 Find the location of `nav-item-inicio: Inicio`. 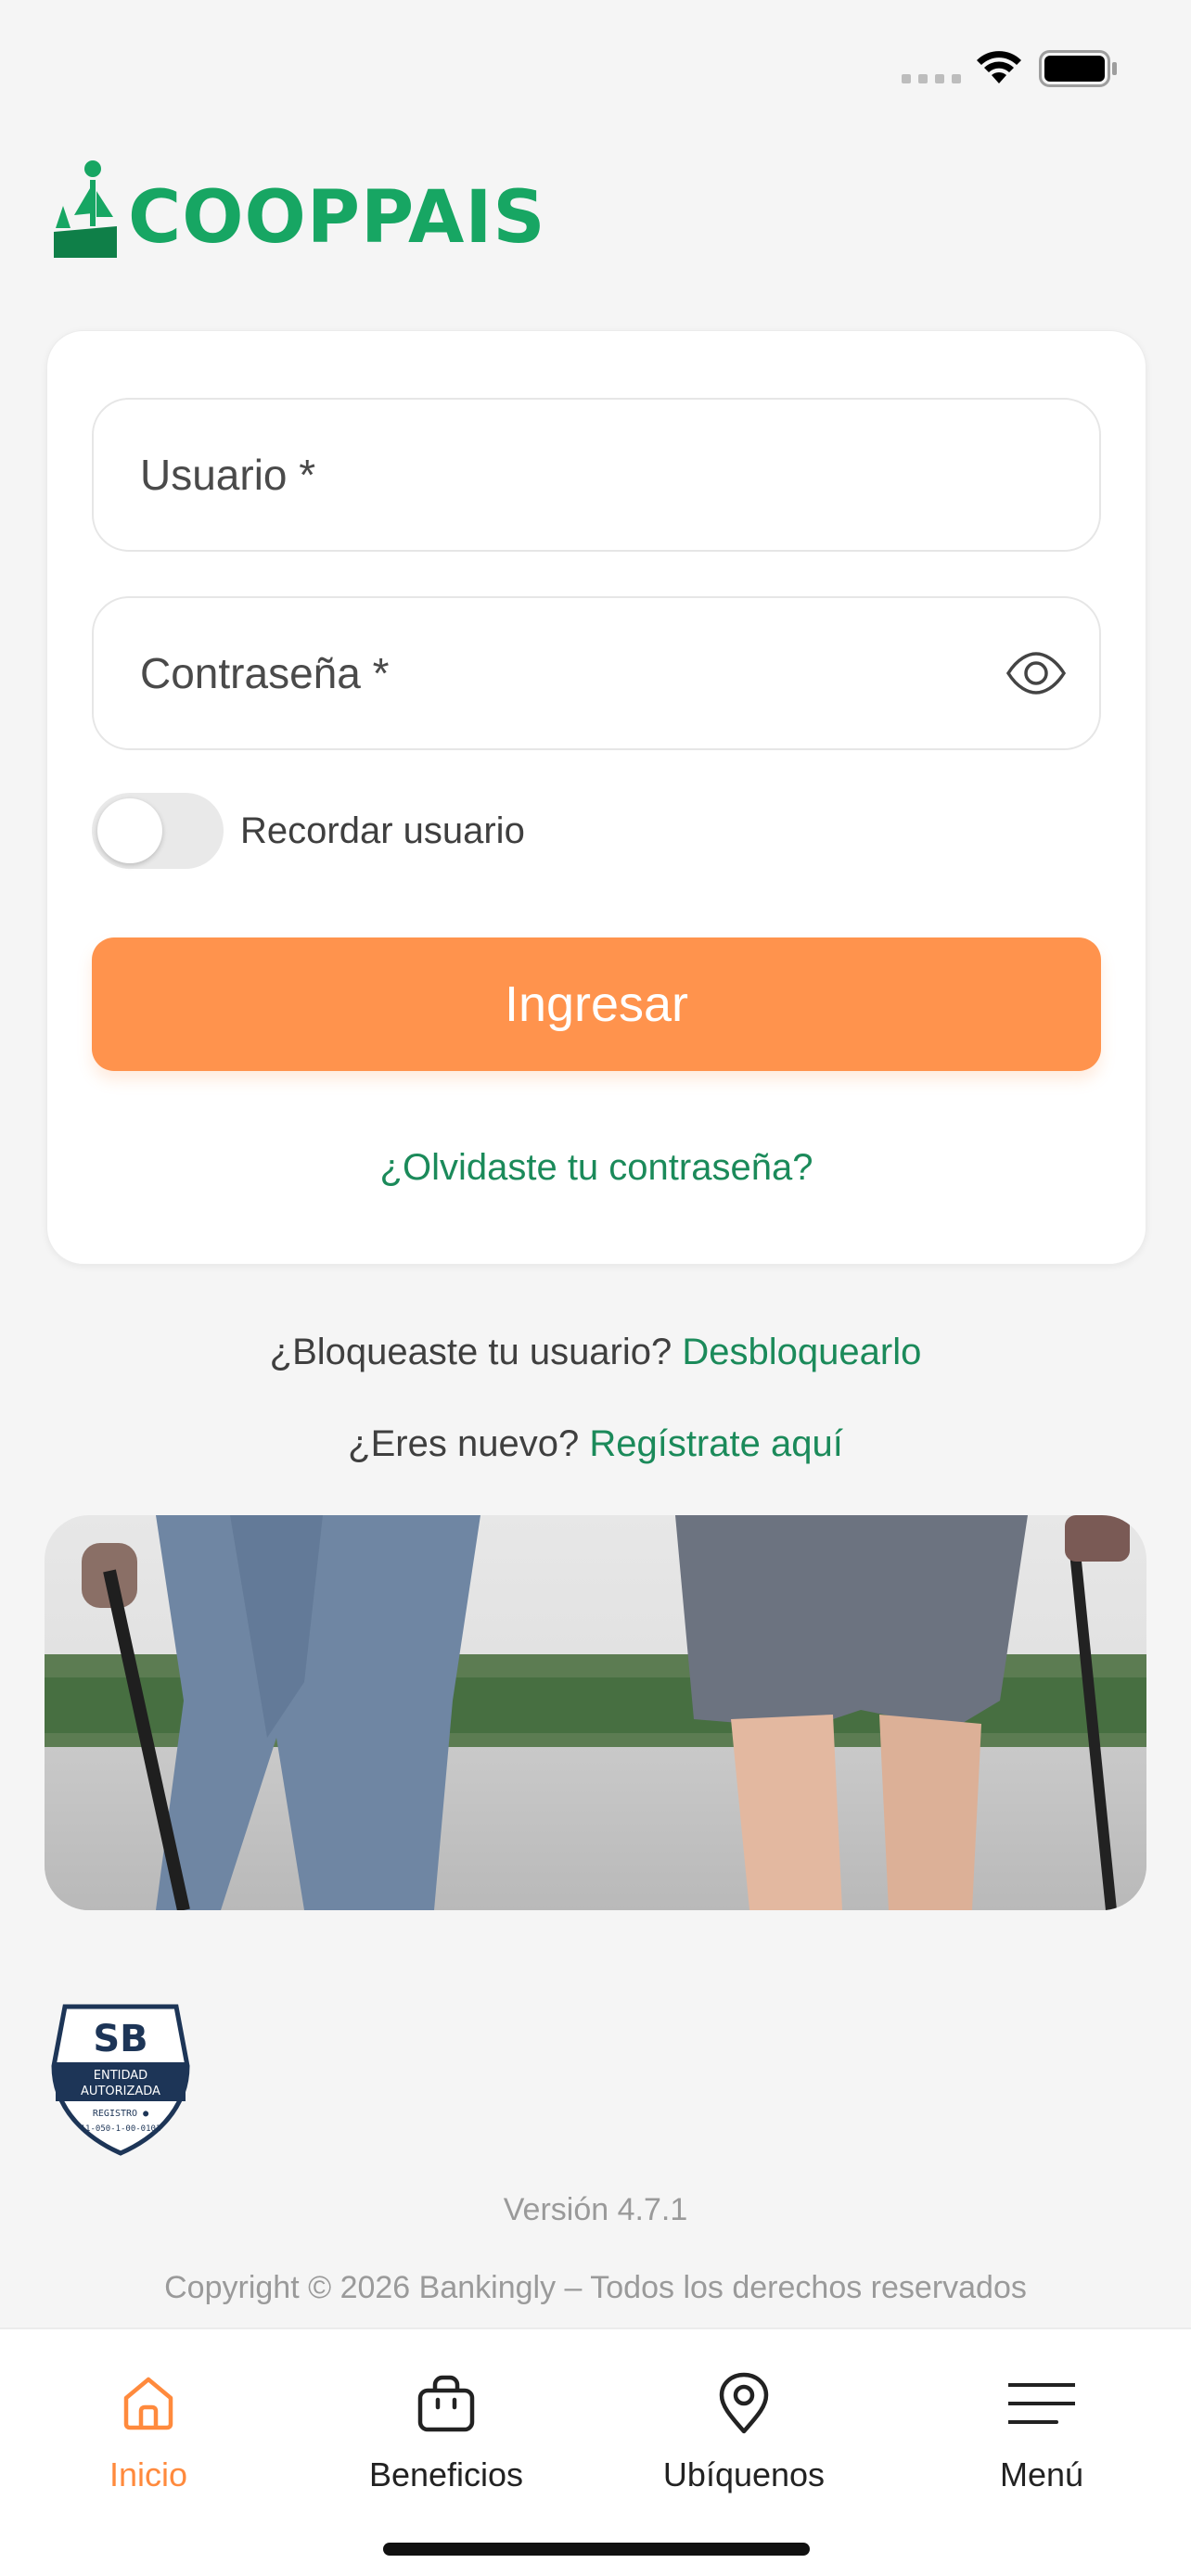

nav-item-inicio: Inicio is located at coordinates (148, 2432).